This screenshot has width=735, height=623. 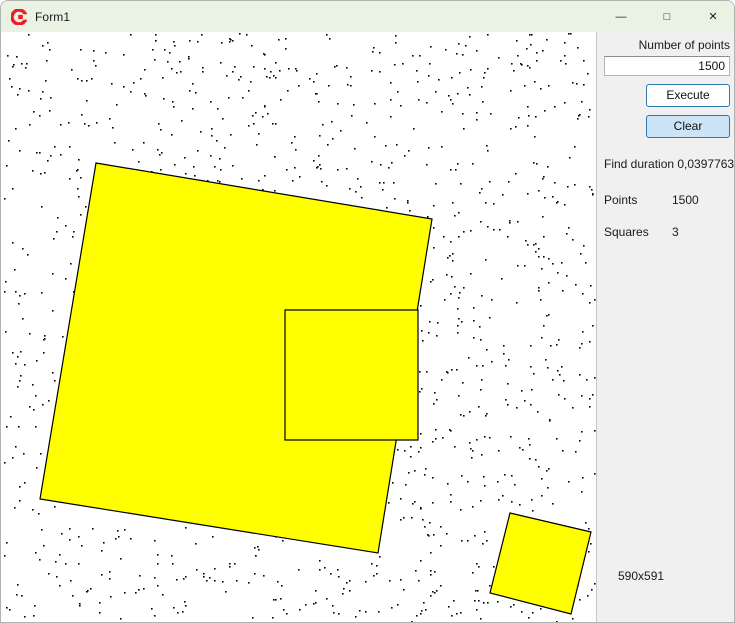 I want to click on stat-squares-label: Squares, so click(x=626, y=232).